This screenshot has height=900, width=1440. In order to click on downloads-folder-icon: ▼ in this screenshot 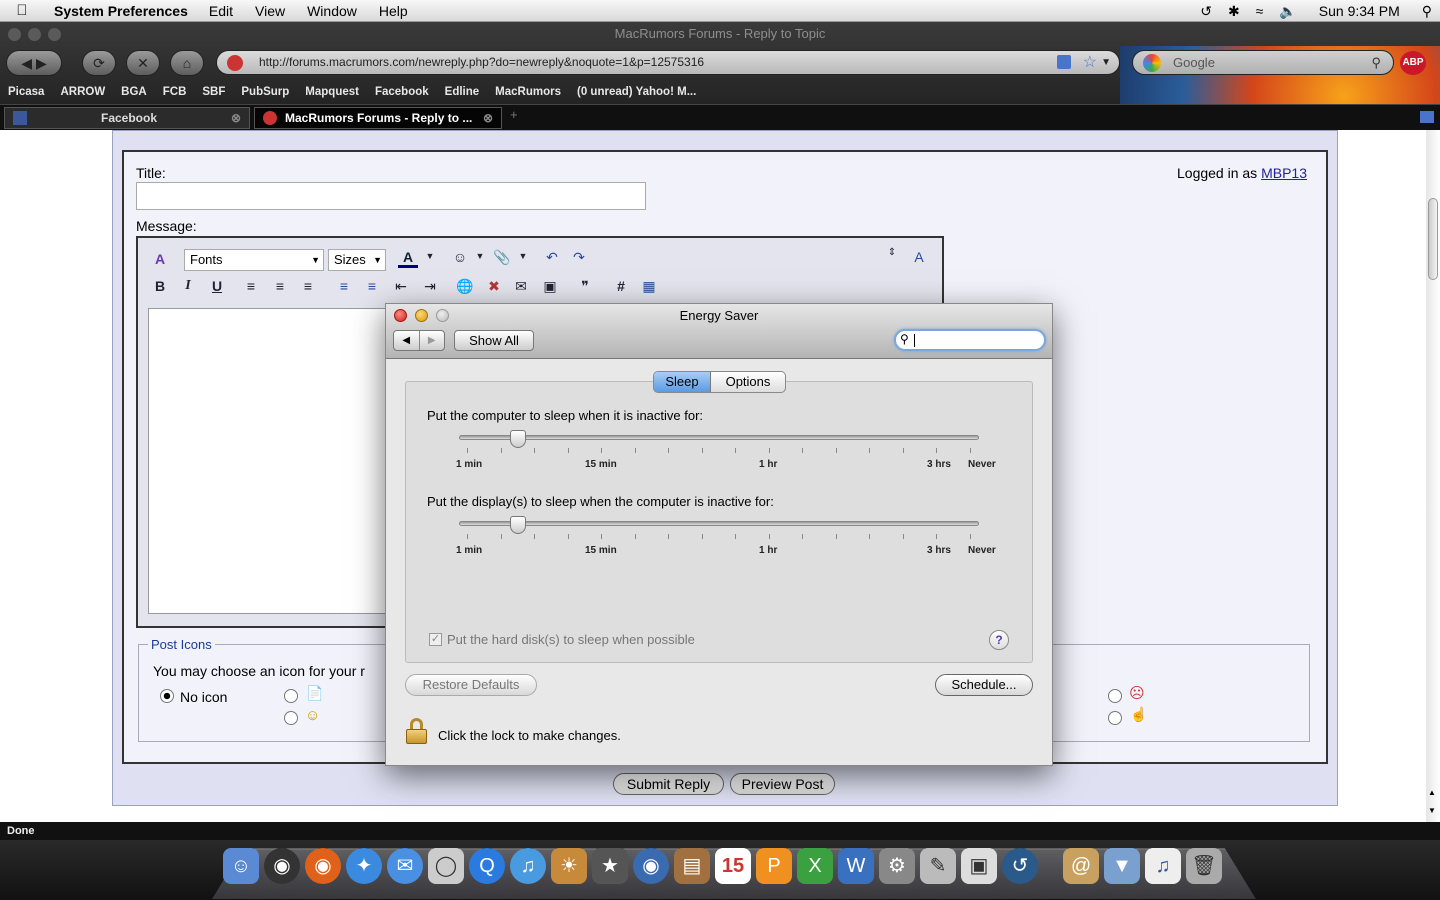, I will do `click(1122, 866)`.